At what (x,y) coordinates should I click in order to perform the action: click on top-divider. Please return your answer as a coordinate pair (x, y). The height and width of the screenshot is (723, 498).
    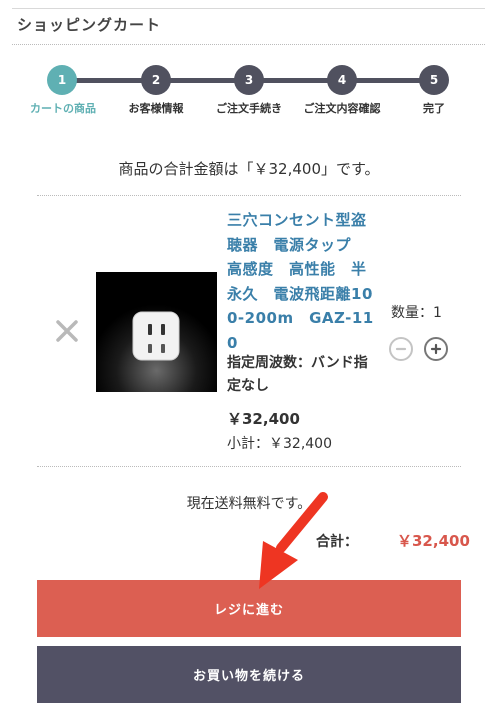
    Looking at the image, I should click on (248, 8).